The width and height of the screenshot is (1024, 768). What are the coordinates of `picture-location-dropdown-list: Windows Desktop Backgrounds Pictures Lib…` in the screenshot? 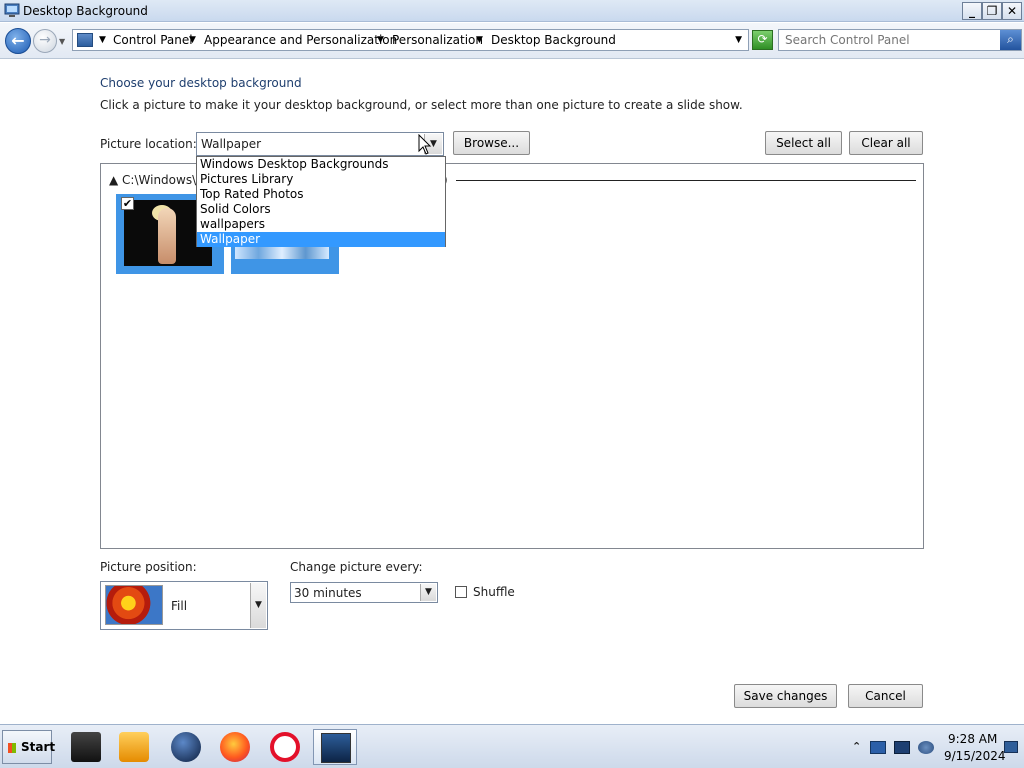 It's located at (321, 201).